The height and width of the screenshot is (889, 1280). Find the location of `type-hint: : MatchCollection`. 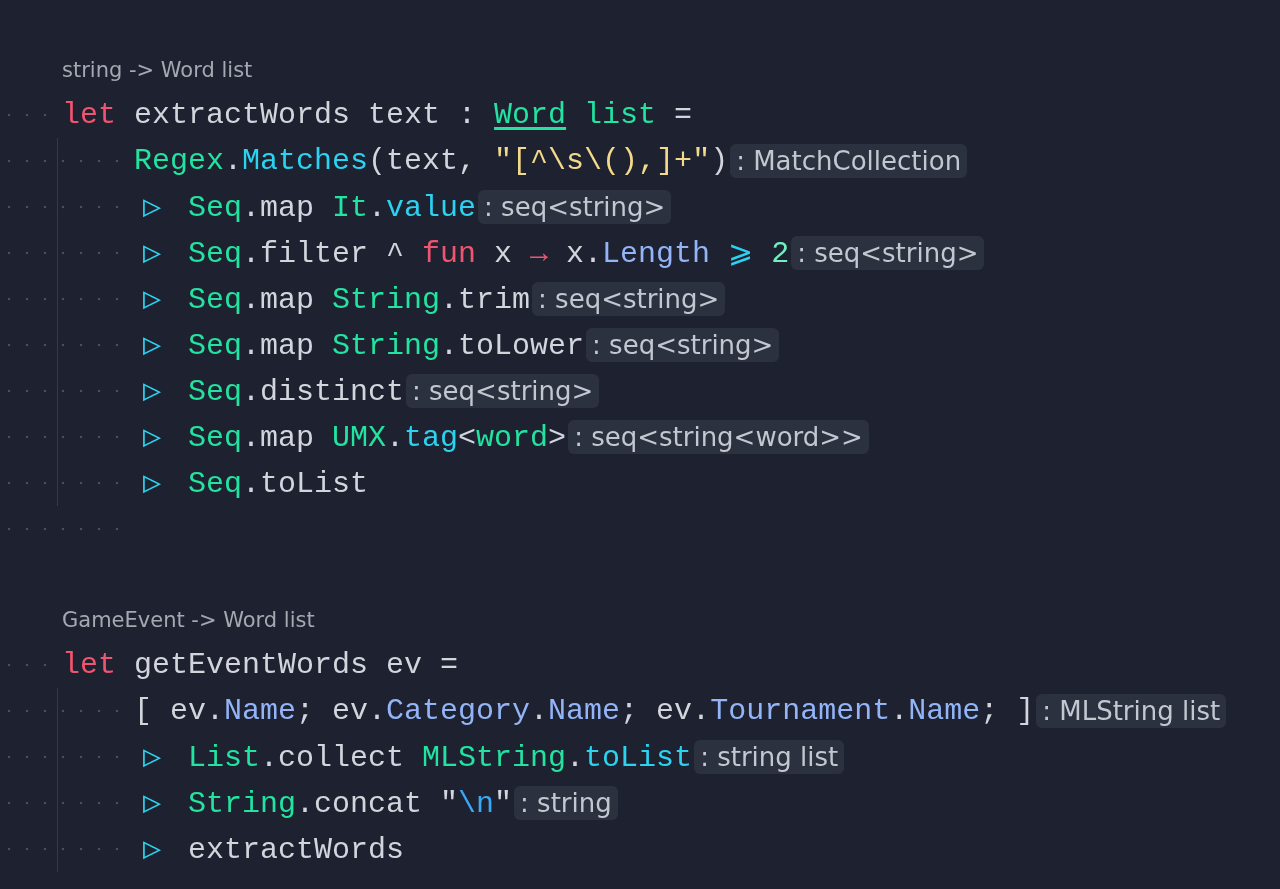

type-hint: : MatchCollection is located at coordinates (849, 161).